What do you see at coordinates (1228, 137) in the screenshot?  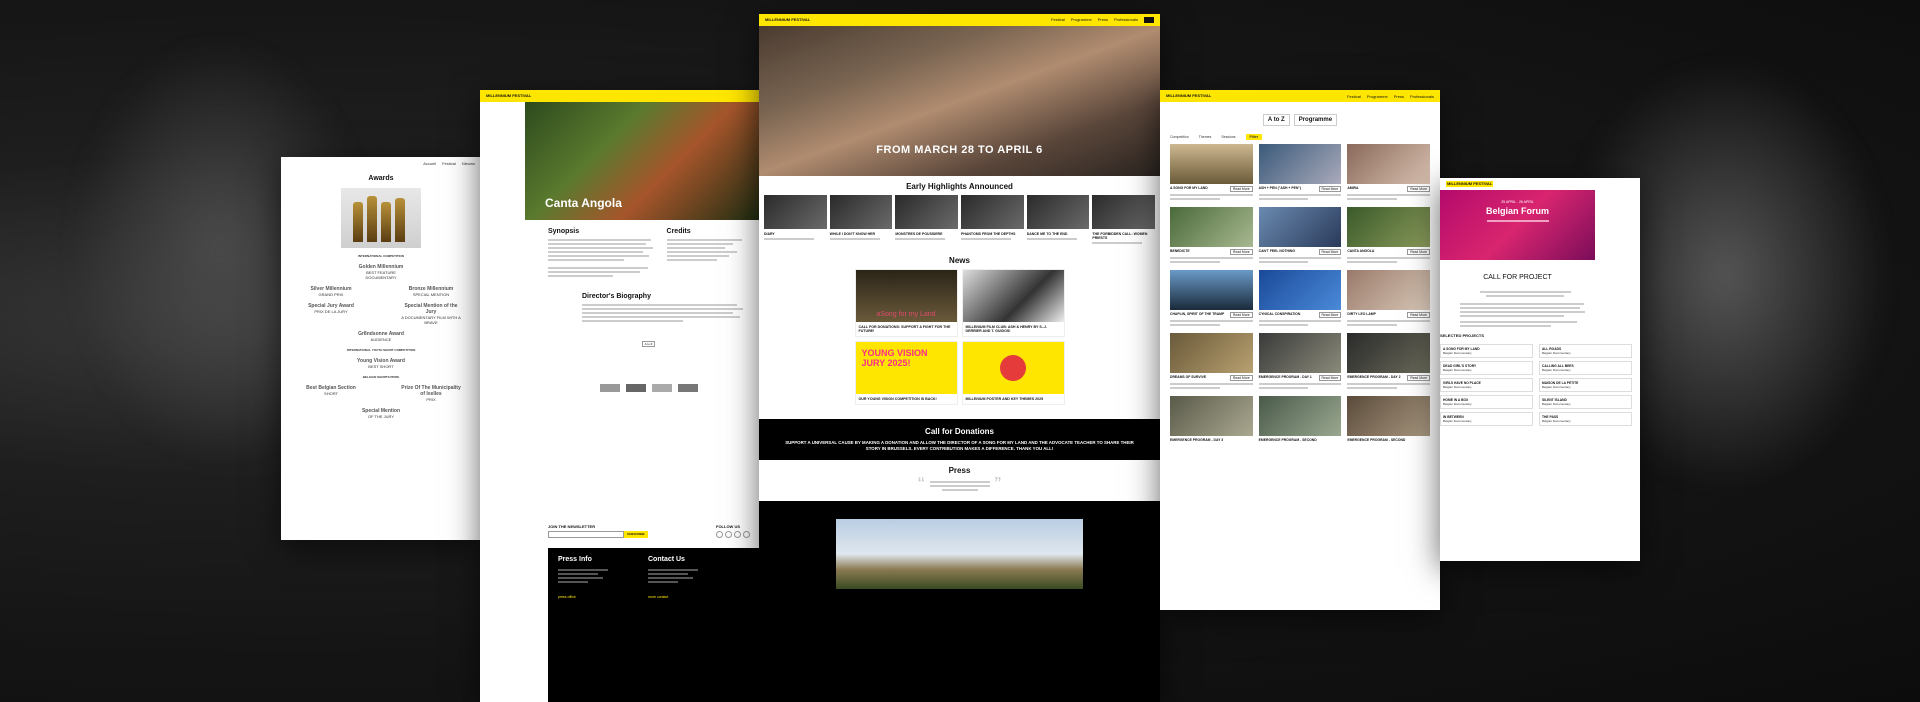 I see `filter-sessions: Sessions` at bounding box center [1228, 137].